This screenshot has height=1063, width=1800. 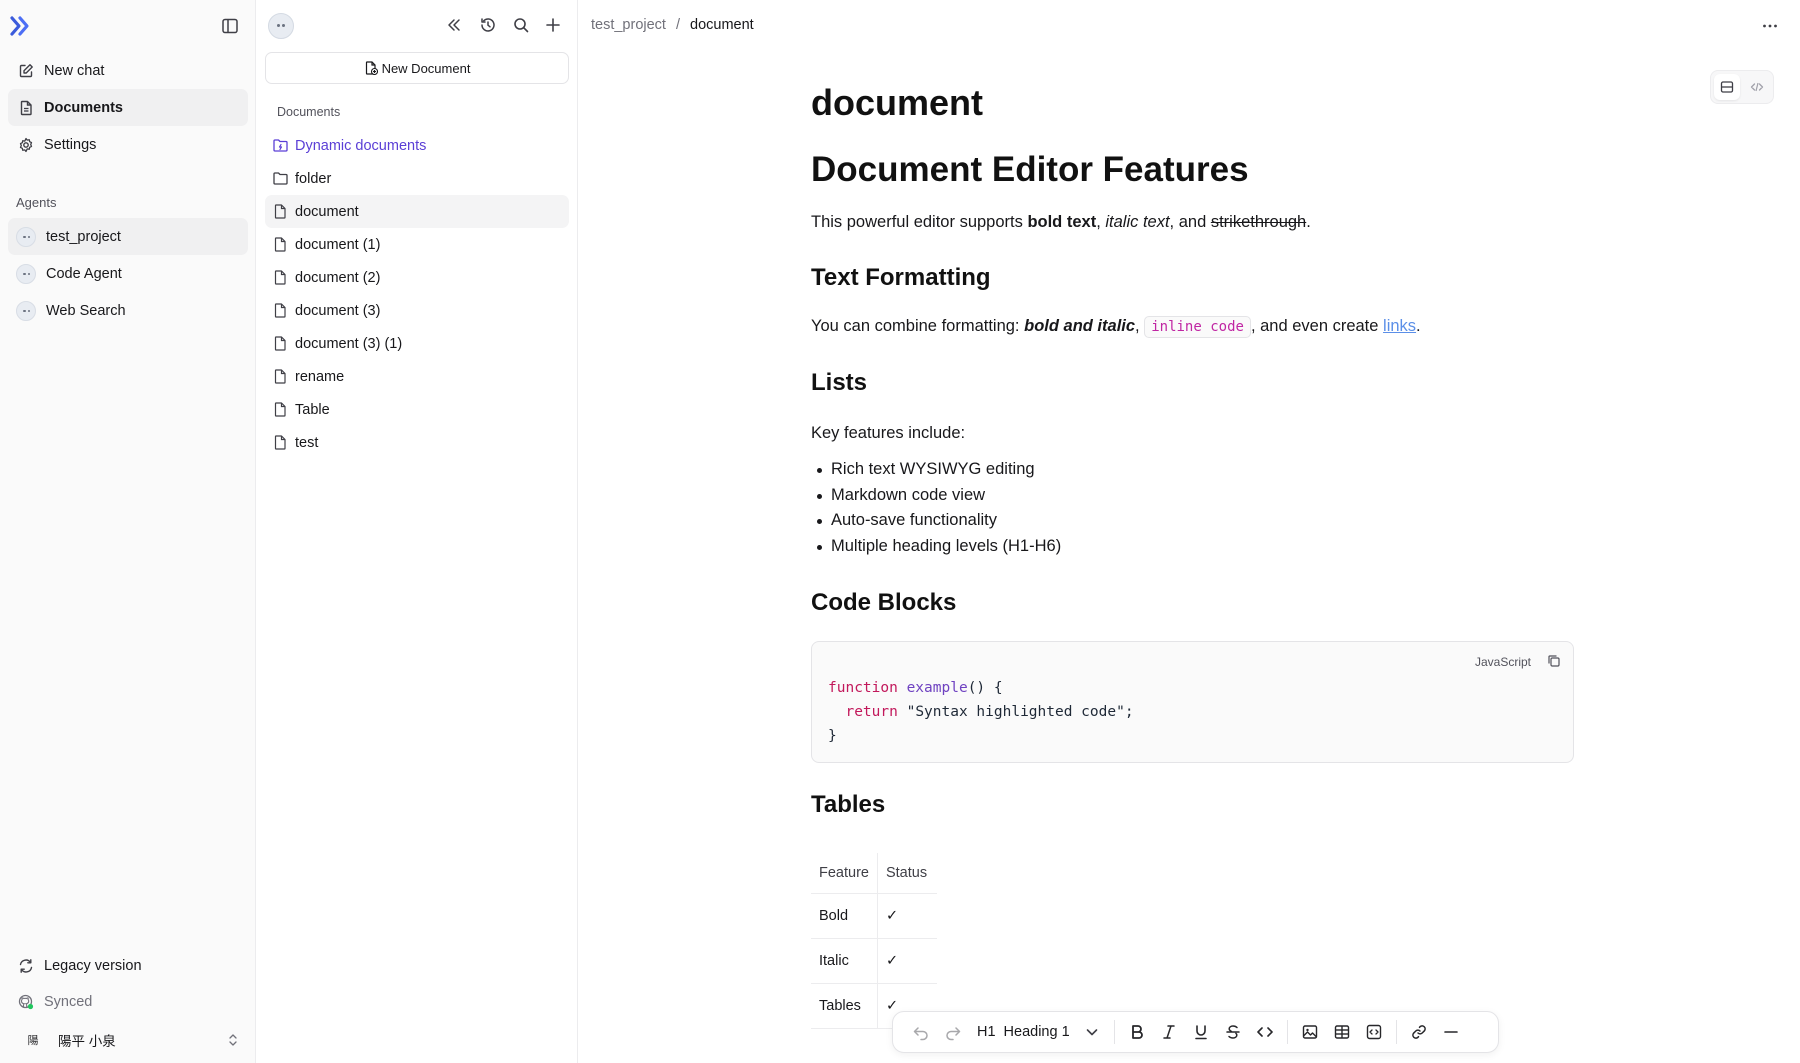 What do you see at coordinates (128, 1040) in the screenshot?
I see `user-menu: 陽 陽平 小泉` at bounding box center [128, 1040].